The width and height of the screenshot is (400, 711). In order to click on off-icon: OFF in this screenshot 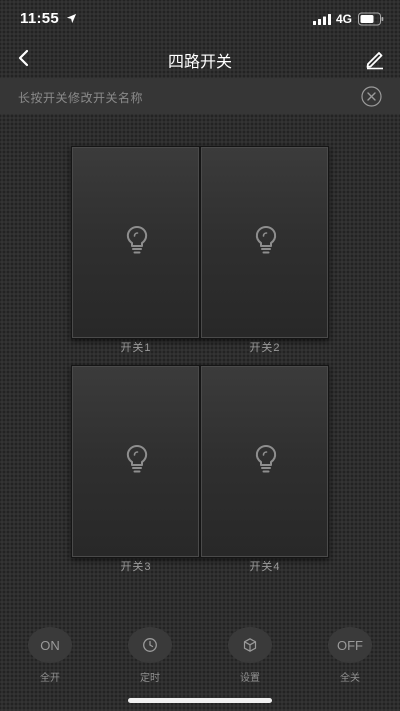, I will do `click(350, 645)`.